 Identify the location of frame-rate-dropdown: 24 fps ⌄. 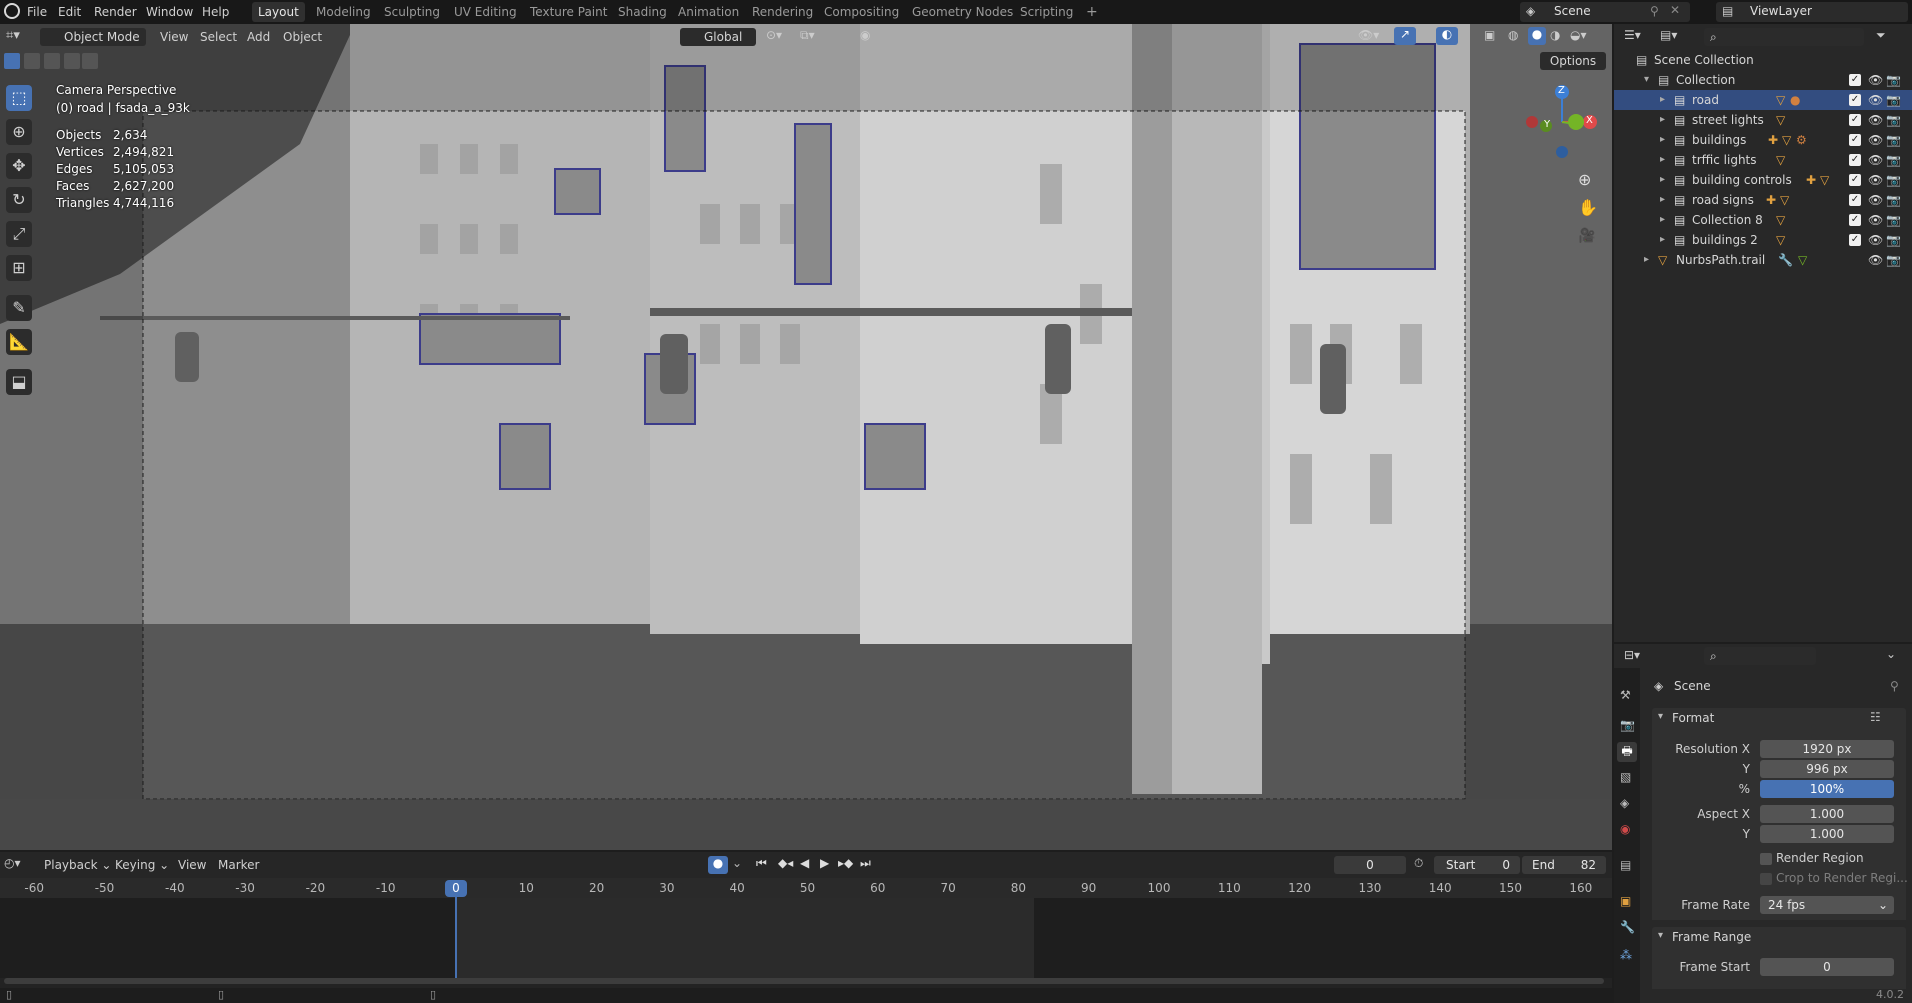
(1827, 905).